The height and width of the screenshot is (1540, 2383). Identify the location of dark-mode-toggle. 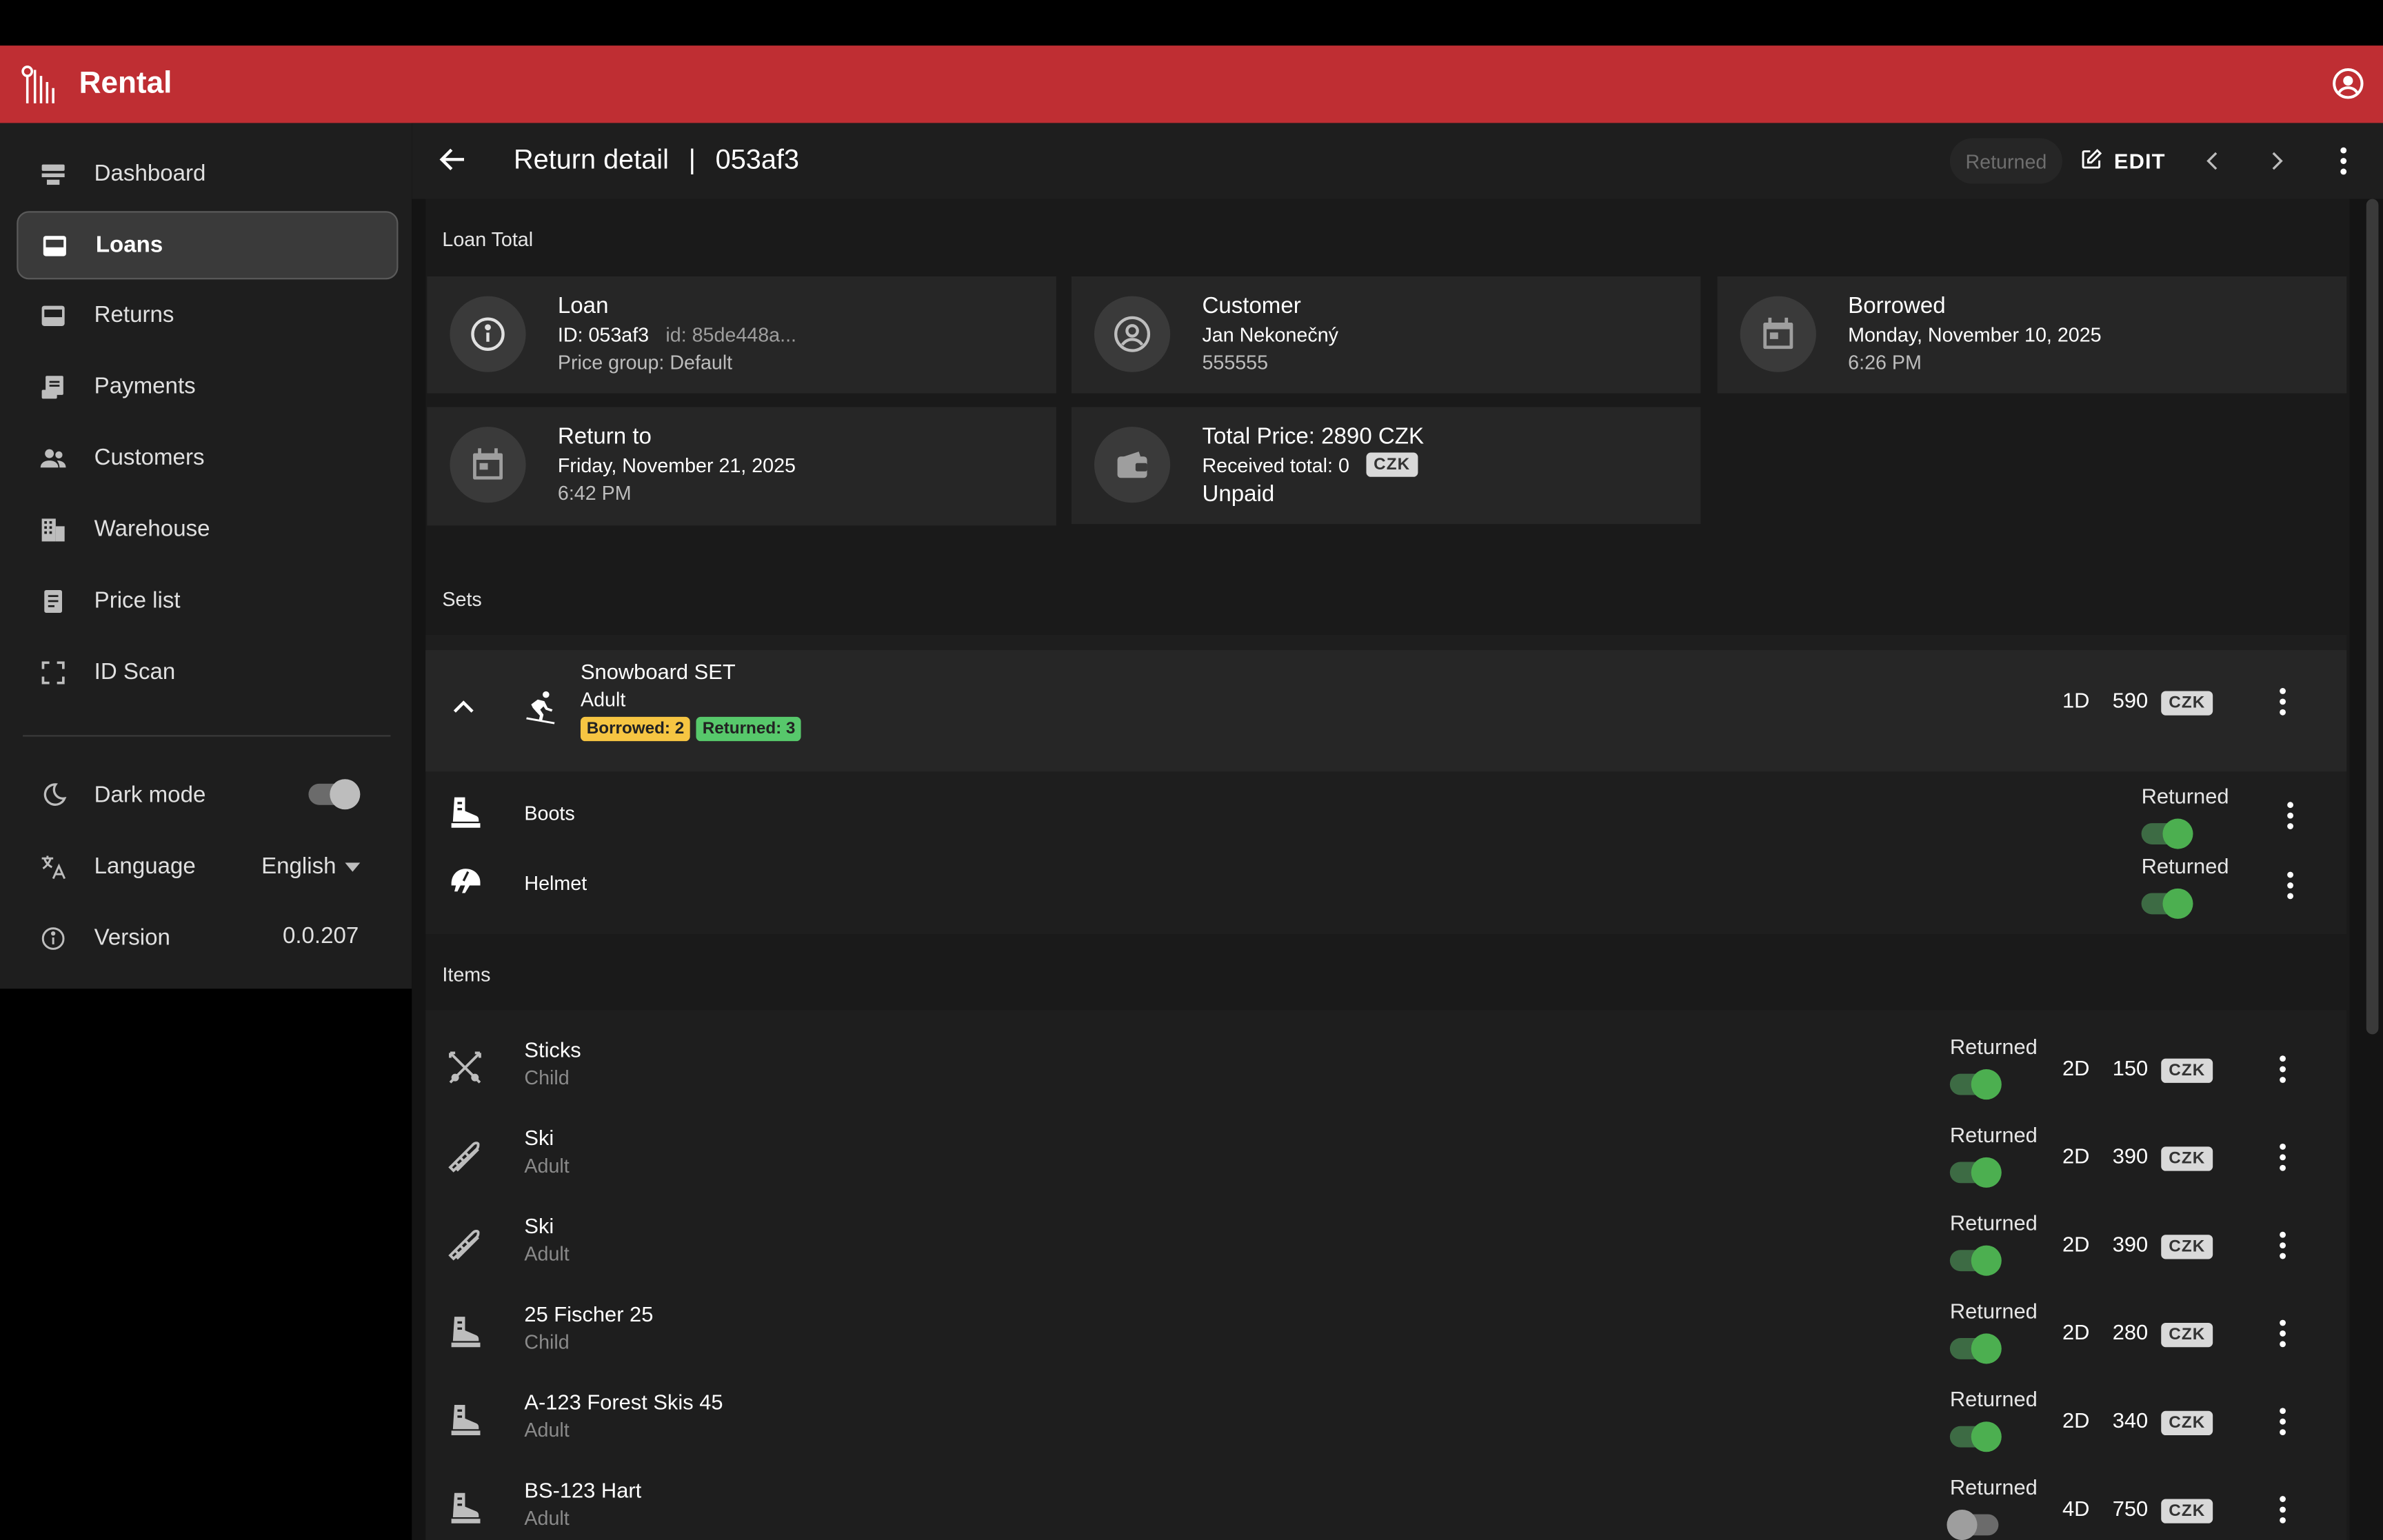
(334, 794).